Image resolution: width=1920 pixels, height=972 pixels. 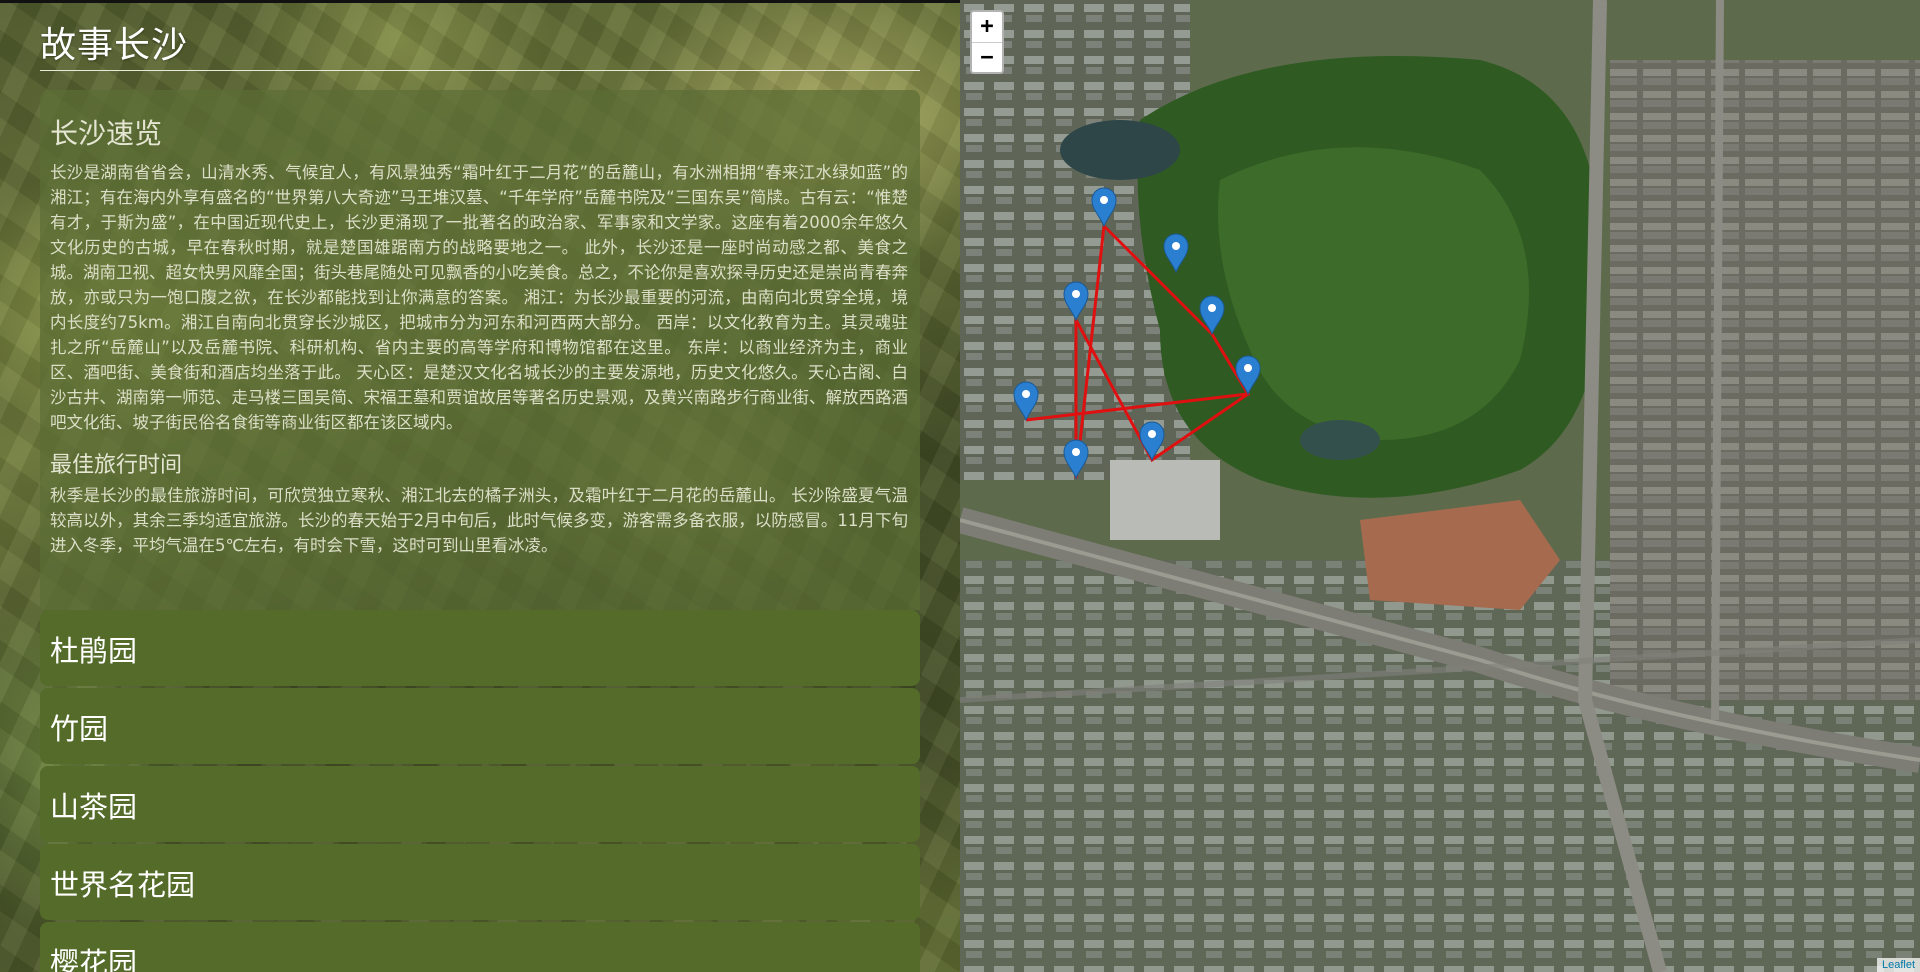 I want to click on title-divider, so click(x=480, y=70).